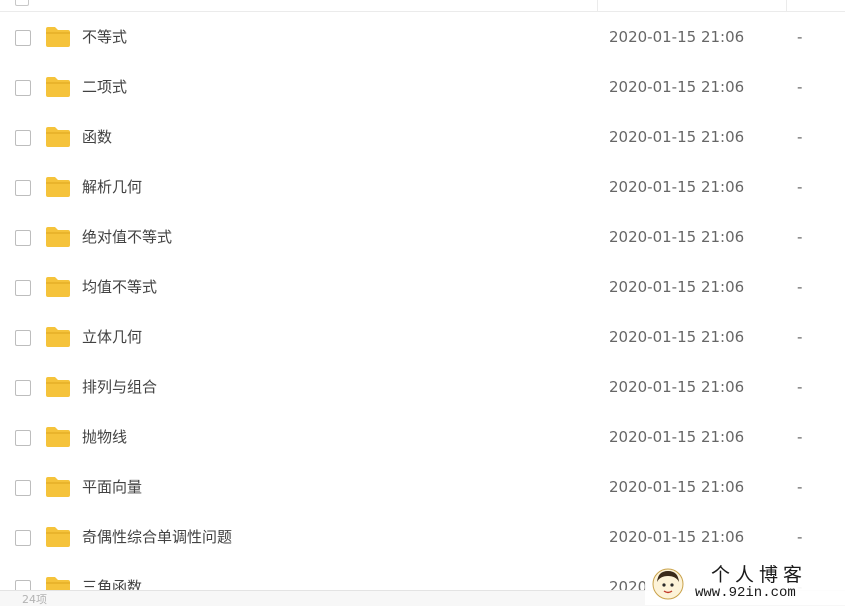 Image resolution: width=845 pixels, height=606 pixels. I want to click on file-row: 二项式 2020-01-15 21:06 -, so click(422, 87).